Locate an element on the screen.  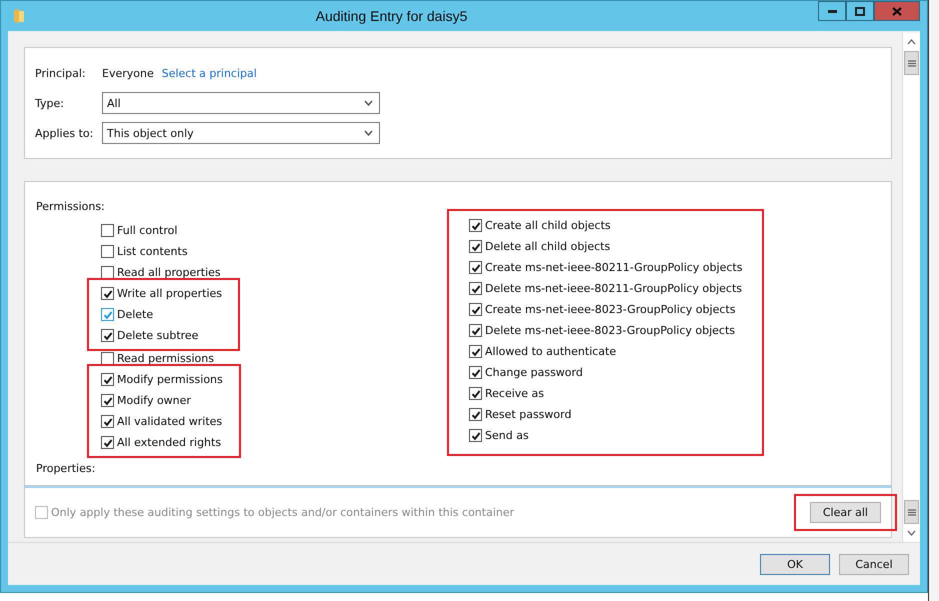
checkbox-label: Create ms-net-ieee-80211-GroupPolicy objects is located at coordinates (613, 267).